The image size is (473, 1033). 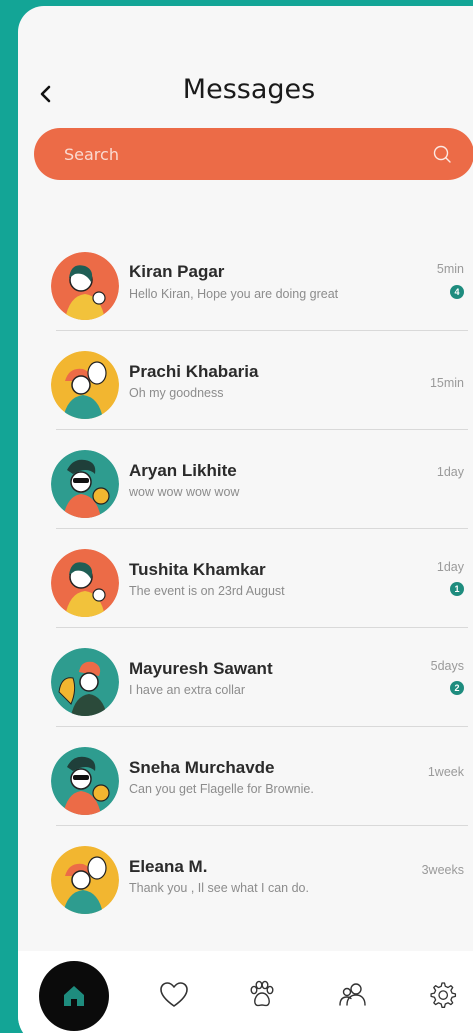 What do you see at coordinates (184, 492) in the screenshot?
I see `message-preview: wow wow wow wow` at bounding box center [184, 492].